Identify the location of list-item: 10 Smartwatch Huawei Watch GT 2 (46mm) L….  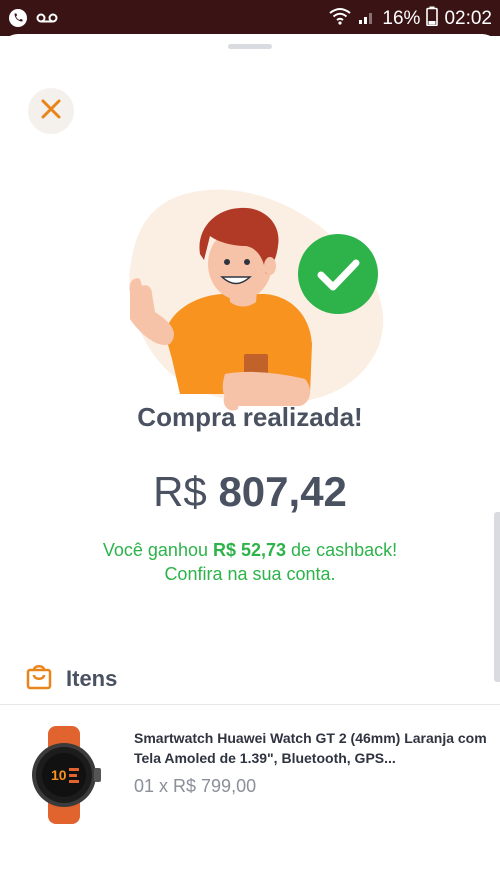
(250, 776).